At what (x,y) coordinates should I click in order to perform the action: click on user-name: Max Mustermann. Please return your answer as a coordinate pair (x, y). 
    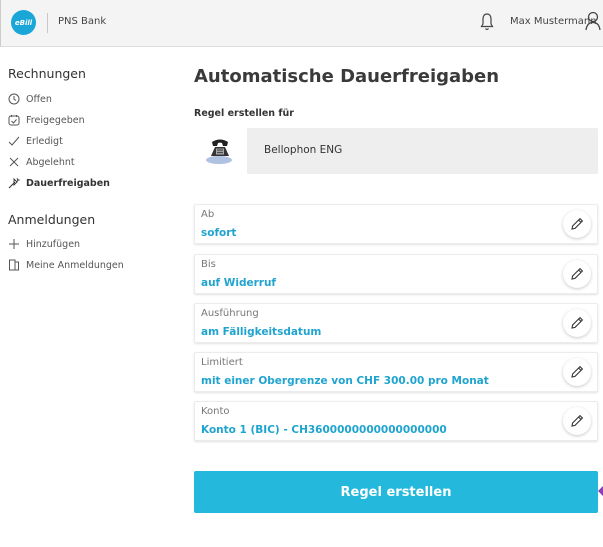
    Looking at the image, I should click on (553, 21).